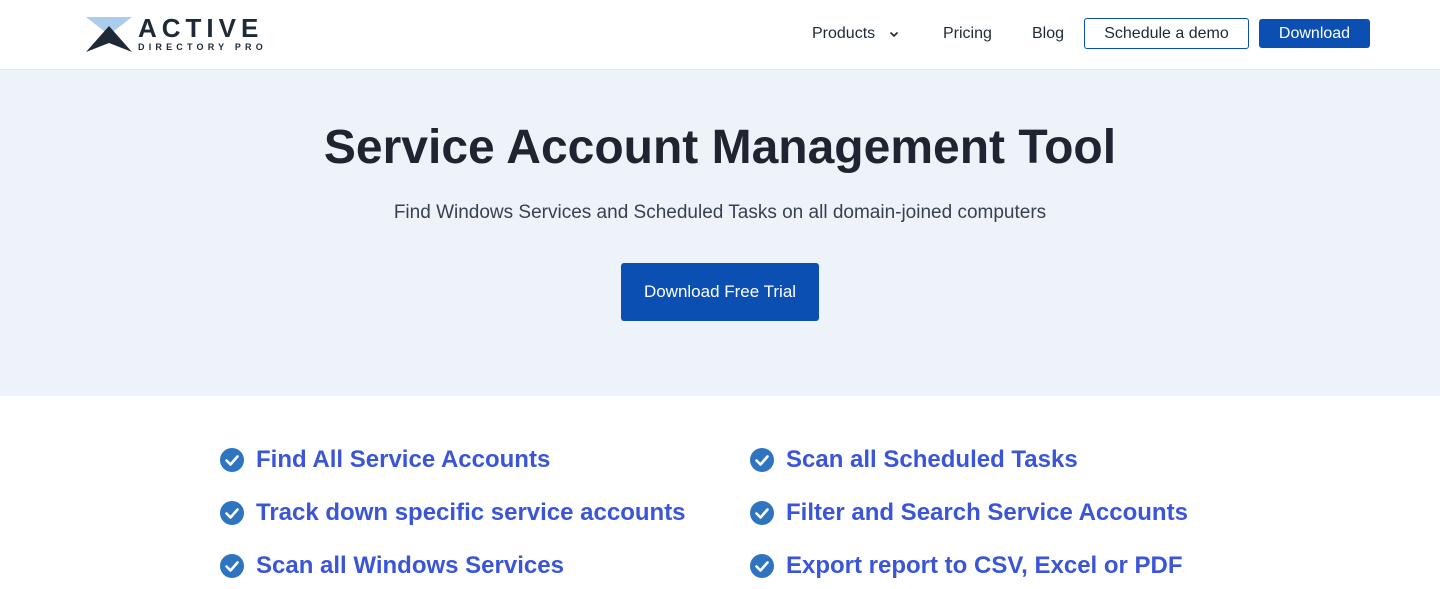 The image size is (1440, 589). What do you see at coordinates (987, 512) in the screenshot?
I see `feature-label: Filter and Search Service Accounts` at bounding box center [987, 512].